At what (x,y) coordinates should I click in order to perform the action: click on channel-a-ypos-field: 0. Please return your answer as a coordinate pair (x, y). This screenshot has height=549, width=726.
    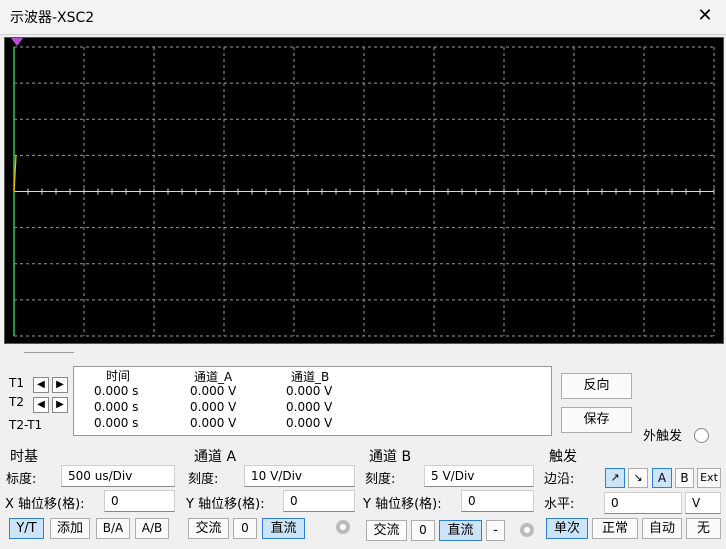
    Looking at the image, I should click on (319, 501).